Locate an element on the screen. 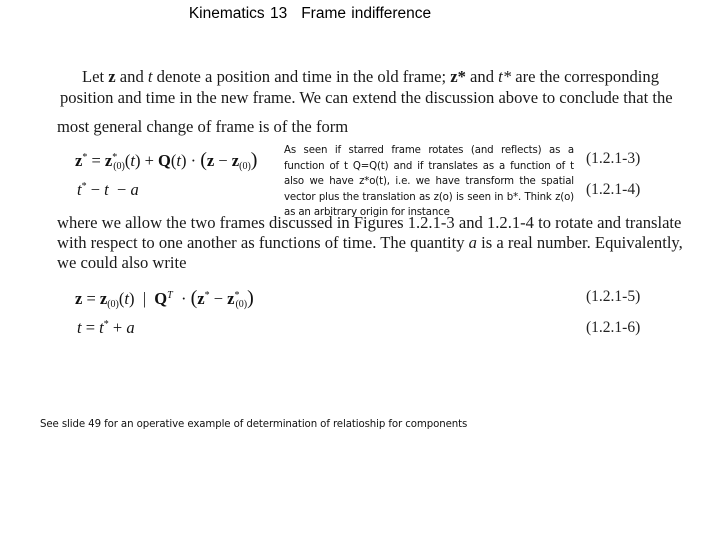 This screenshot has width=720, height=540. equation-number: (1.2.1-6) is located at coordinates (613, 327).